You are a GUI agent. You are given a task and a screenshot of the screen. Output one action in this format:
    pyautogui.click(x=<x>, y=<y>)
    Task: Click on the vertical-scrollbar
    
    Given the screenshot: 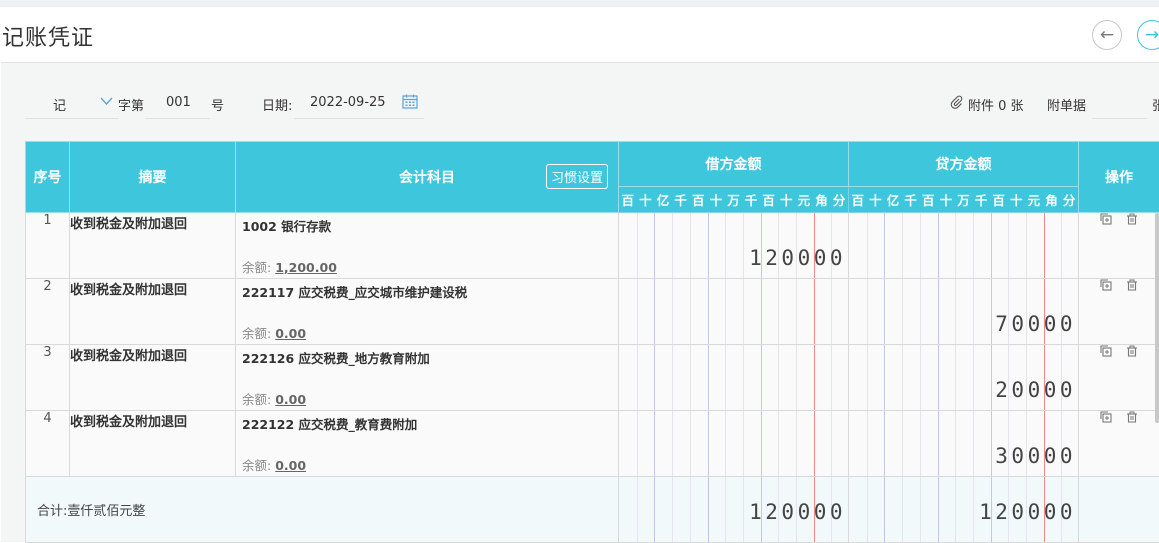 What is the action you would take?
    pyautogui.click(x=1157, y=318)
    